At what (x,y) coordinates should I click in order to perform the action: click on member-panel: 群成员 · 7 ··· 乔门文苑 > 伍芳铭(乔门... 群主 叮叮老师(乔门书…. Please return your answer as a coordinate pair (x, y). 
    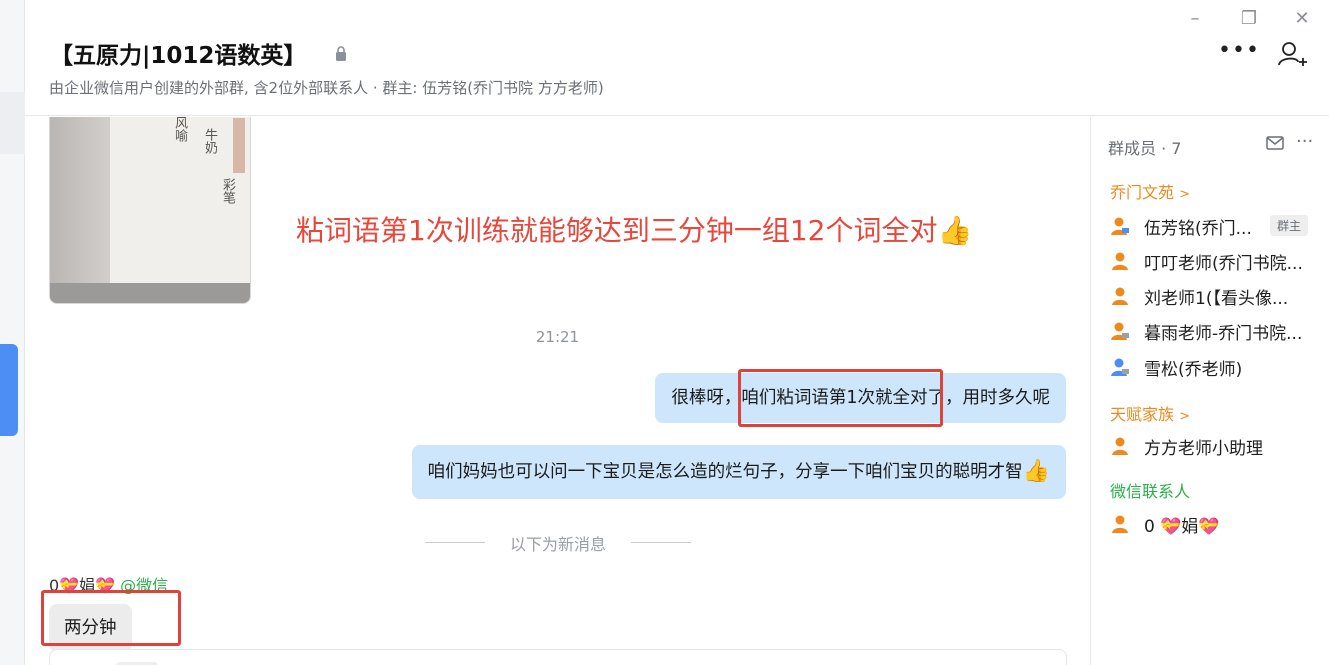
    Looking at the image, I should click on (1209, 391).